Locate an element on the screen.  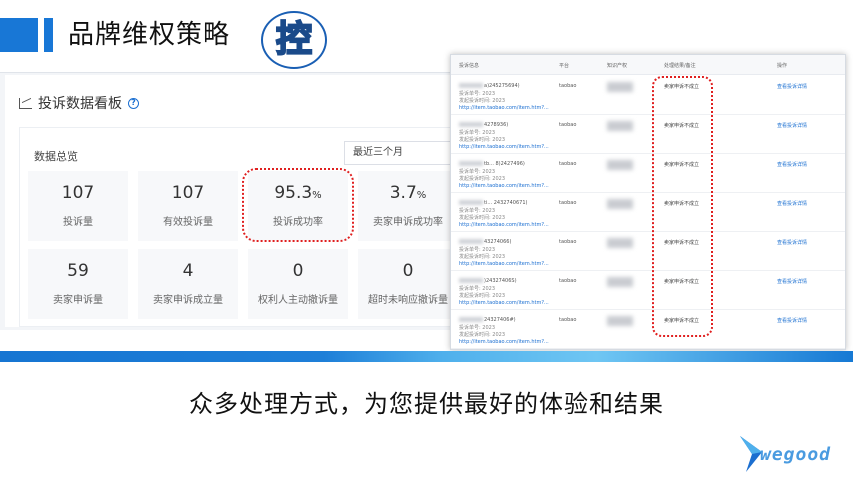
stat-card: 59 卖家申诉量 is located at coordinates (78, 284).